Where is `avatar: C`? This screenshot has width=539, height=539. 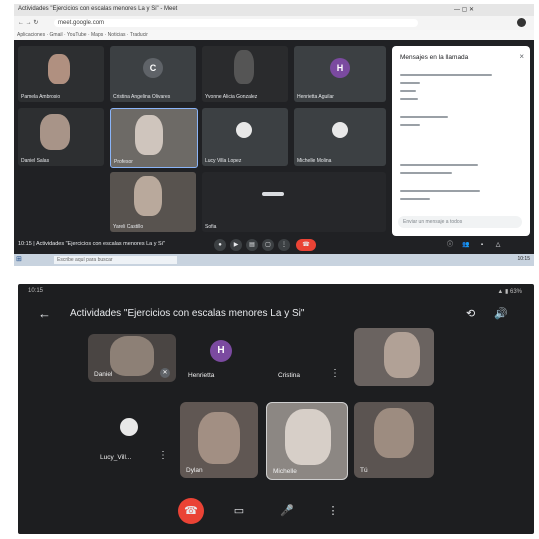 avatar: C is located at coordinates (153, 68).